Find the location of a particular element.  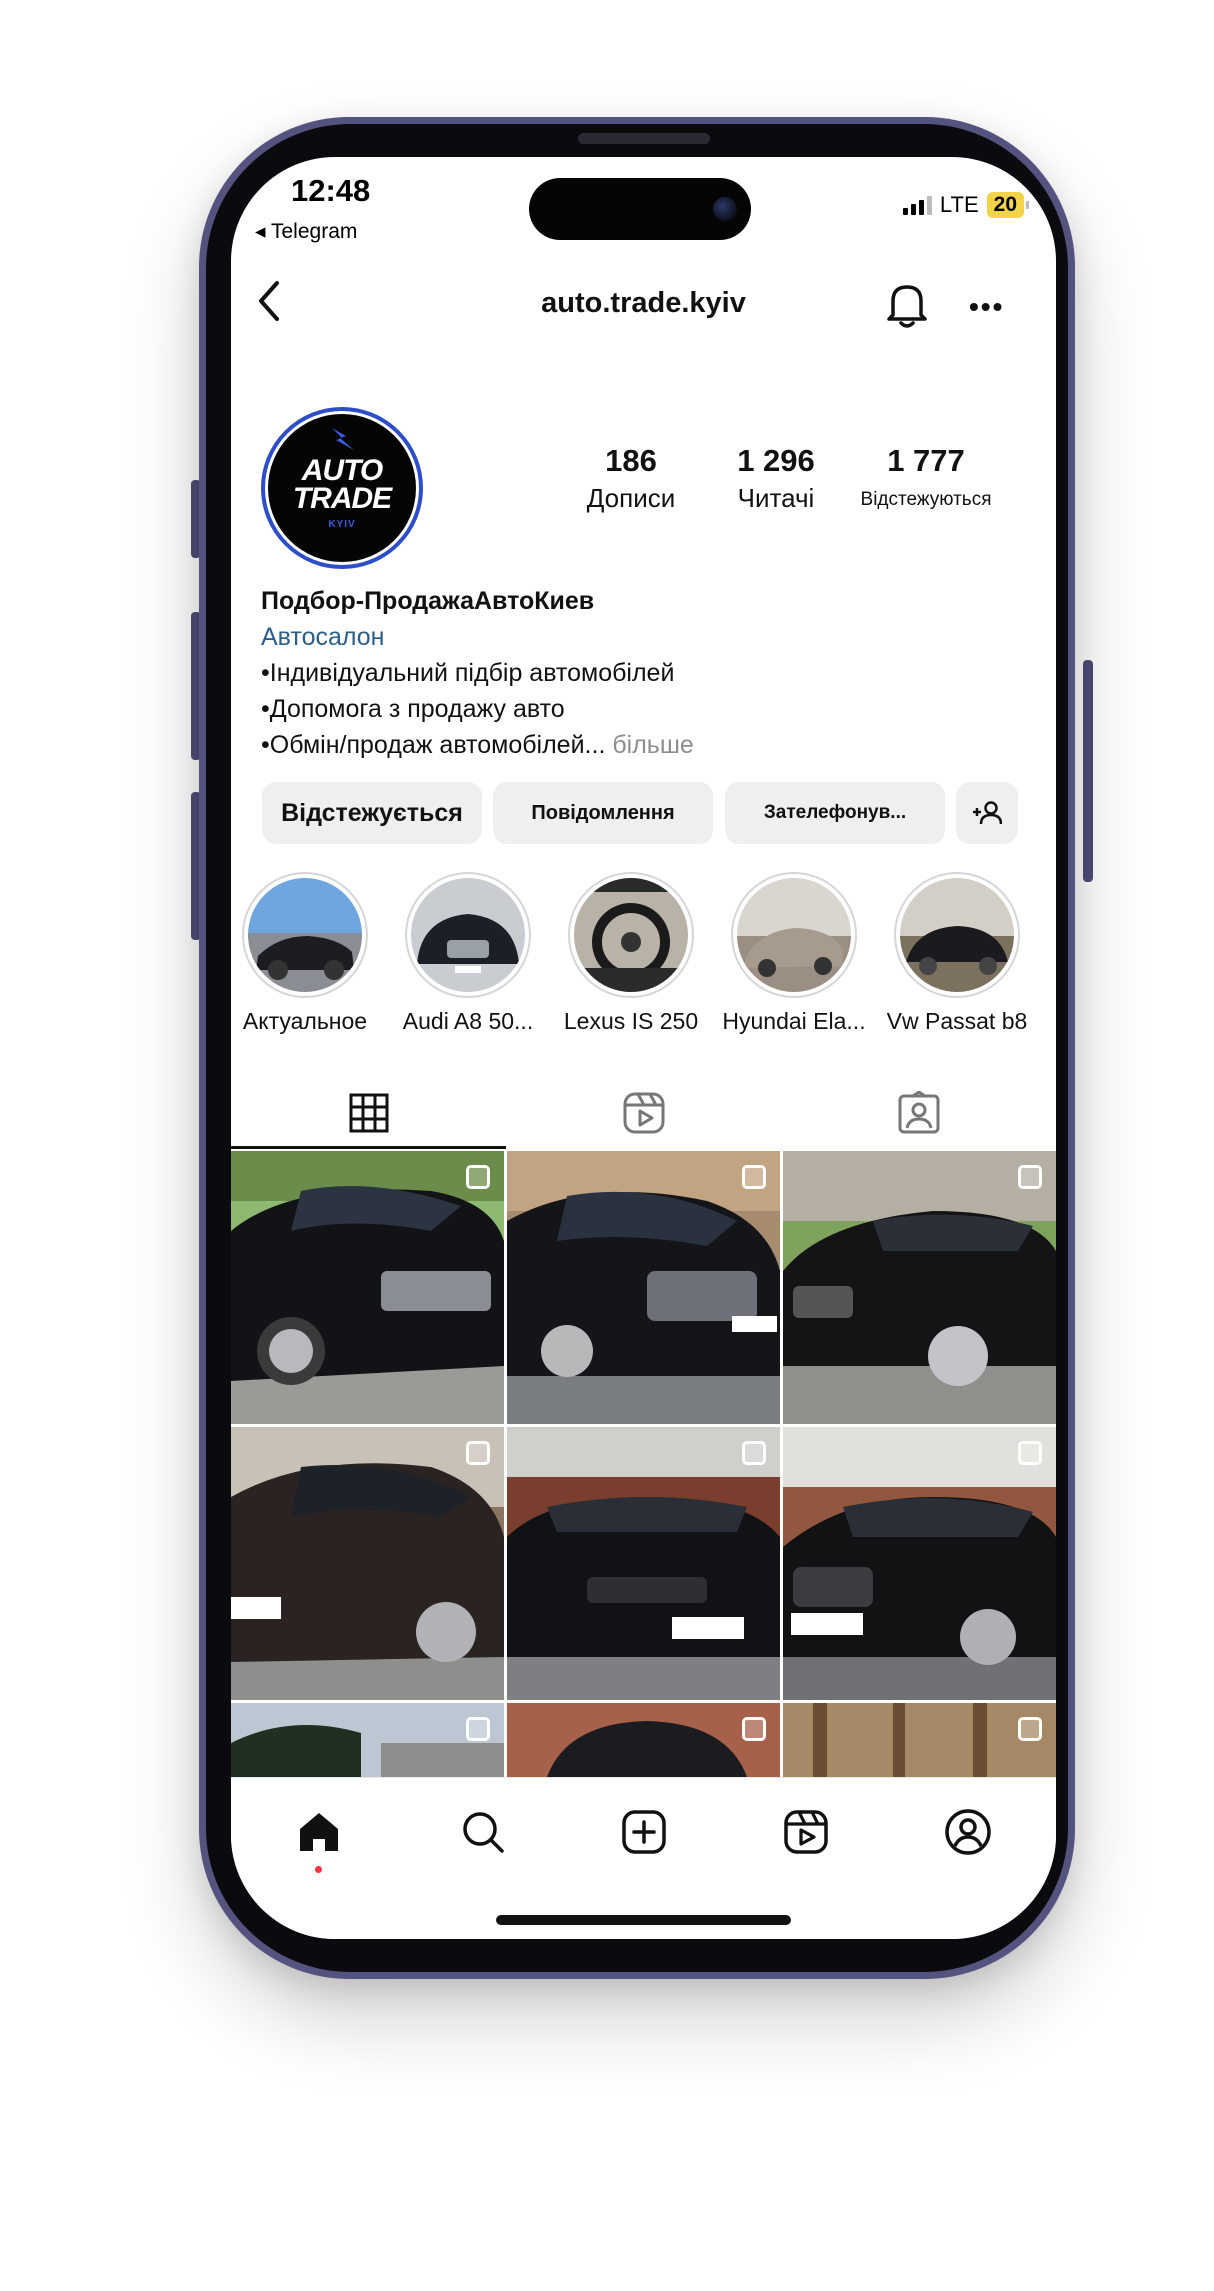

status-indicators: LTE 20 is located at coordinates (966, 205).